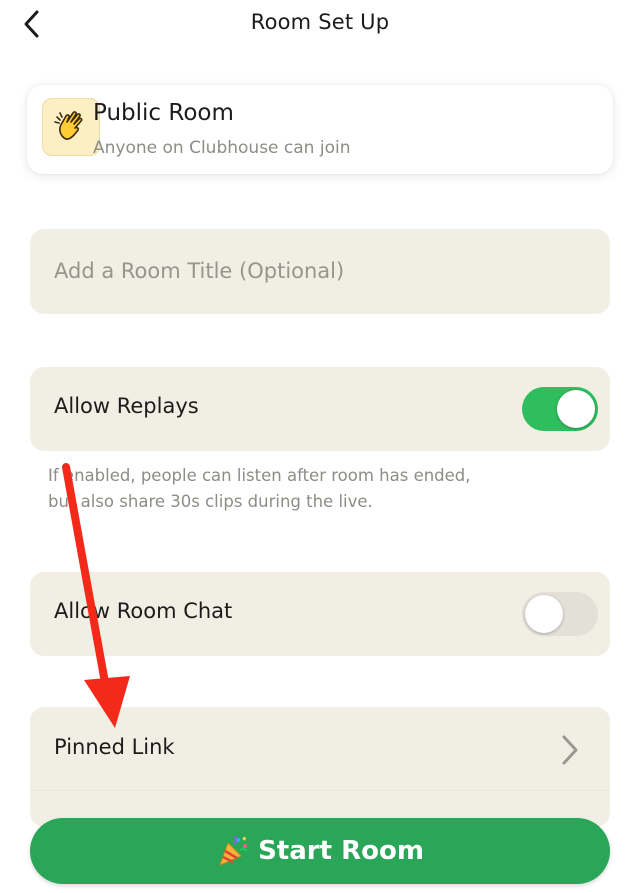 The width and height of the screenshot is (640, 893). What do you see at coordinates (320, 22) in the screenshot?
I see `page-title: Room Set Up` at bounding box center [320, 22].